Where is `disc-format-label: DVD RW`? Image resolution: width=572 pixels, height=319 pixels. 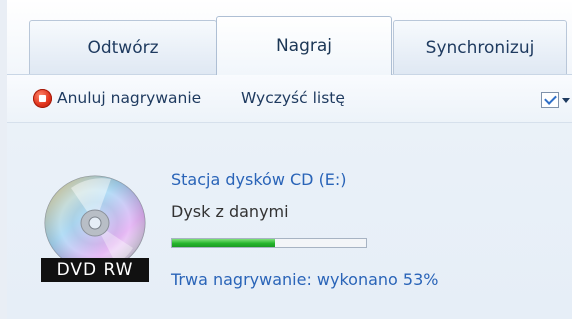 disc-format-label: DVD RW is located at coordinates (95, 270).